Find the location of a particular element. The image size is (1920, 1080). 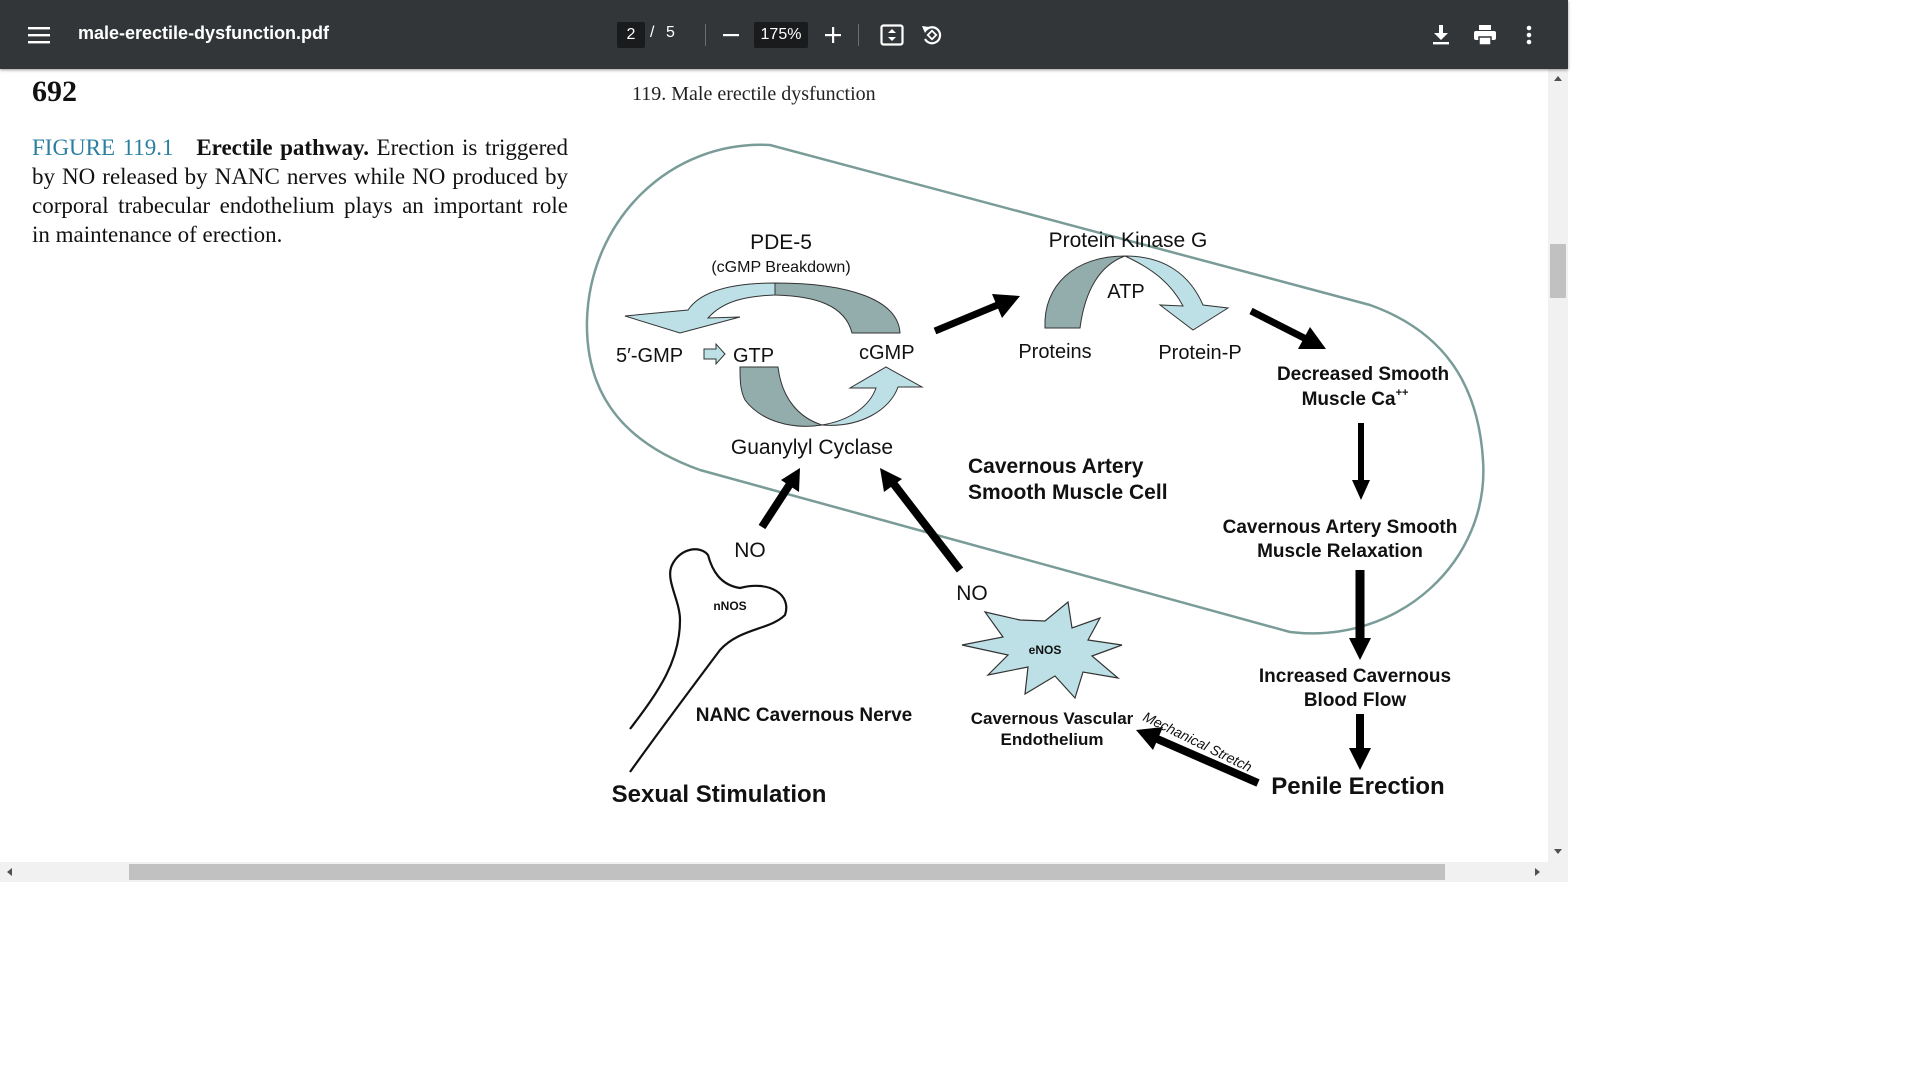

gc-arrow-light is located at coordinates (872, 396).